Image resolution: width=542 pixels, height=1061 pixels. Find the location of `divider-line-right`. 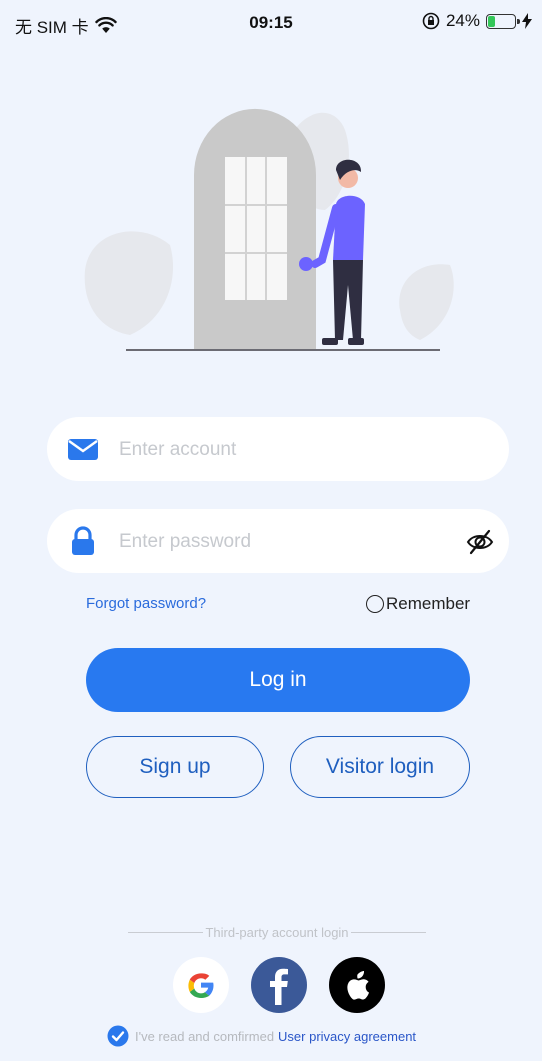

divider-line-right is located at coordinates (388, 932).